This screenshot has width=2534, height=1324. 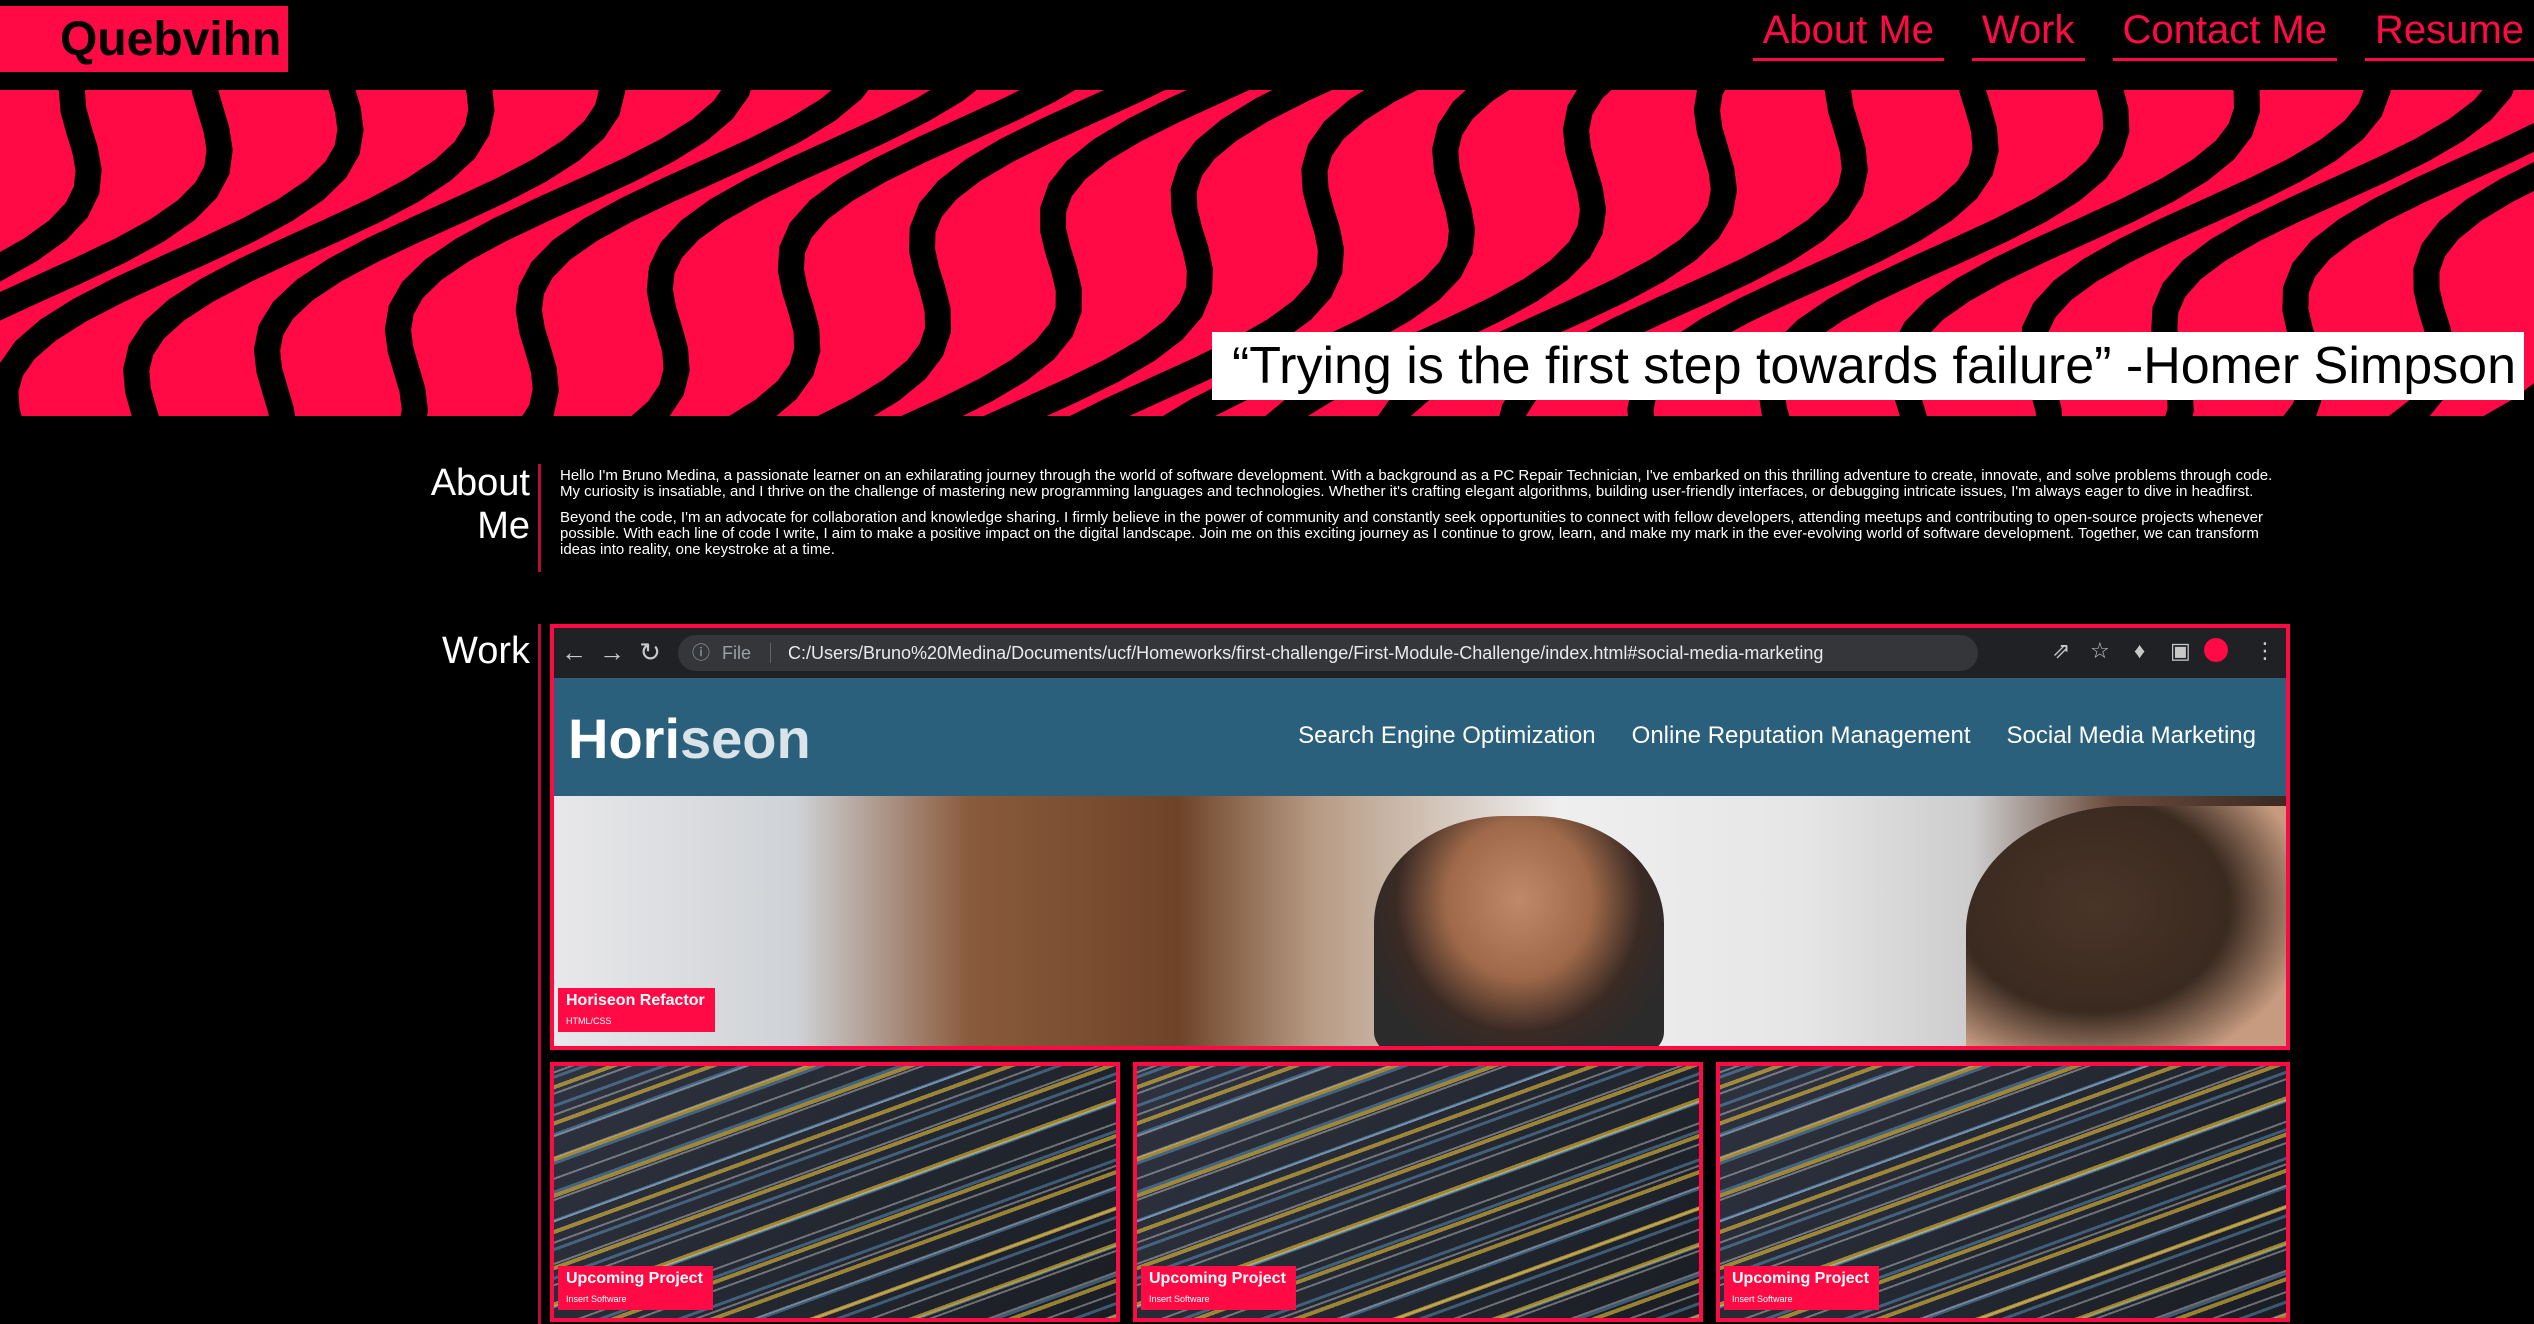 I want to click on work-title: Work, so click(x=486, y=651).